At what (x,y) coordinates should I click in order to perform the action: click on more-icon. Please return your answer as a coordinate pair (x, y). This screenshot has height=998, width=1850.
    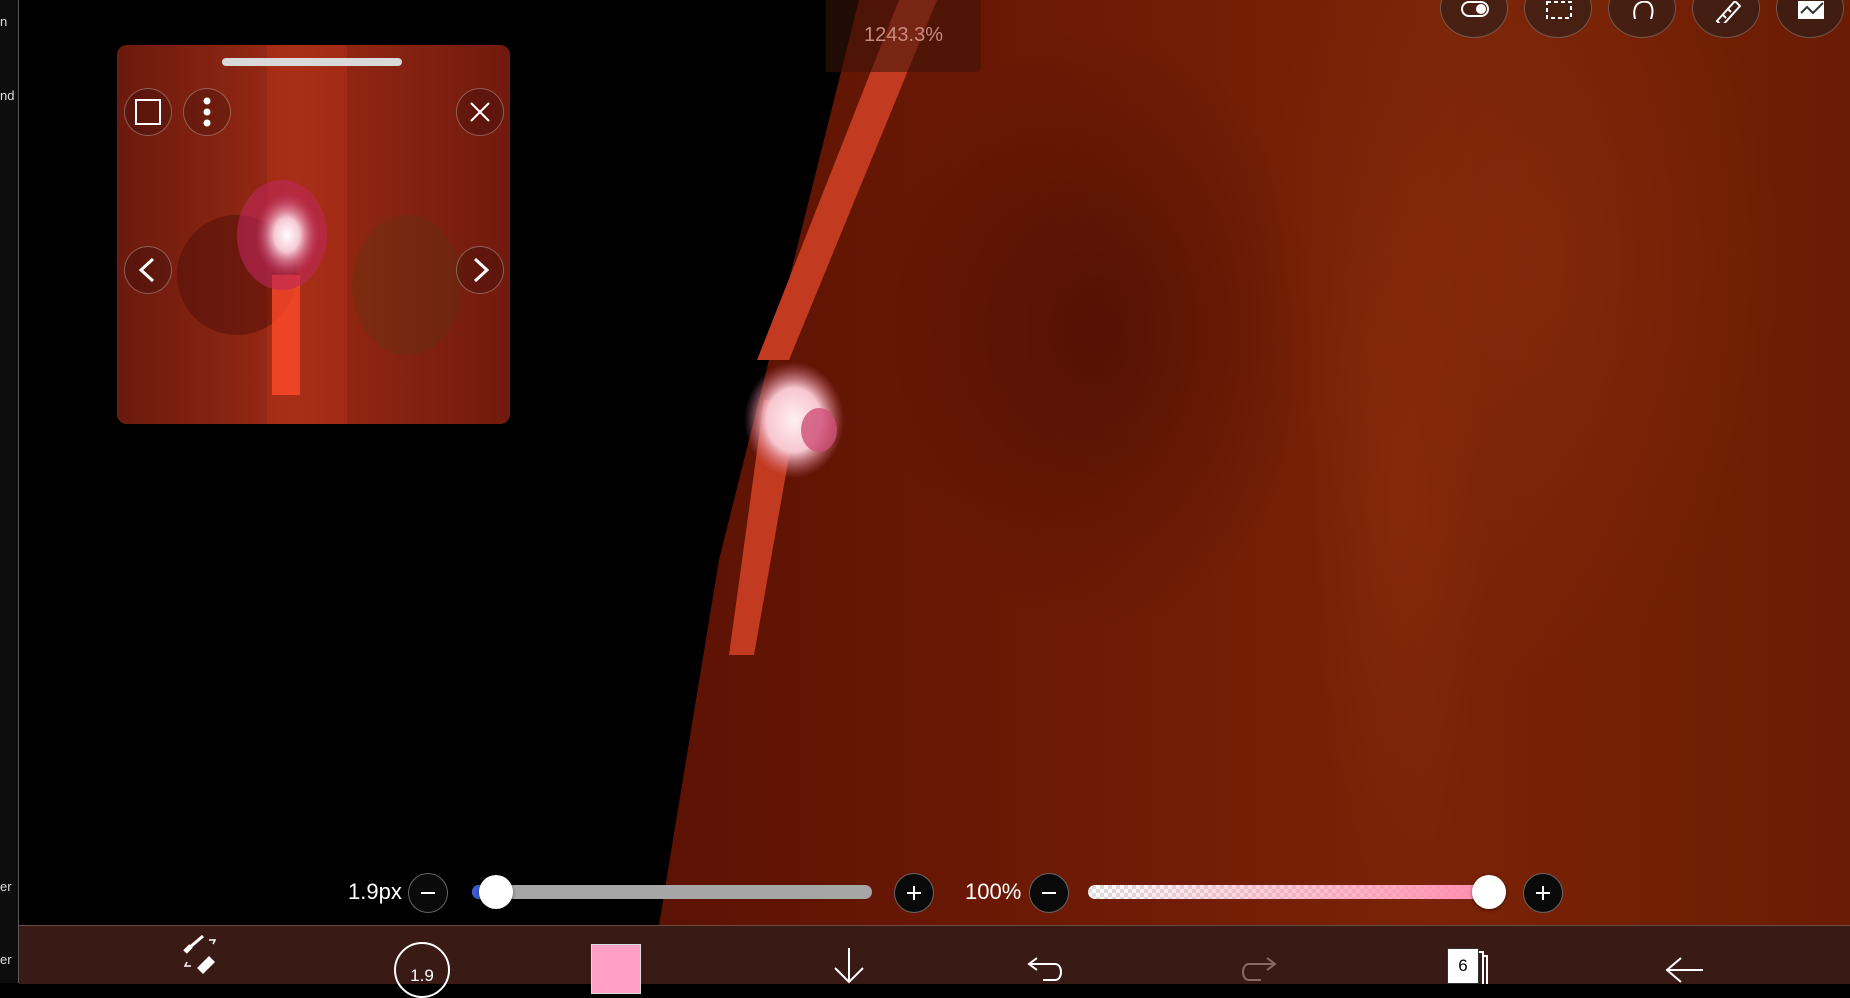
    Looking at the image, I should click on (207, 112).